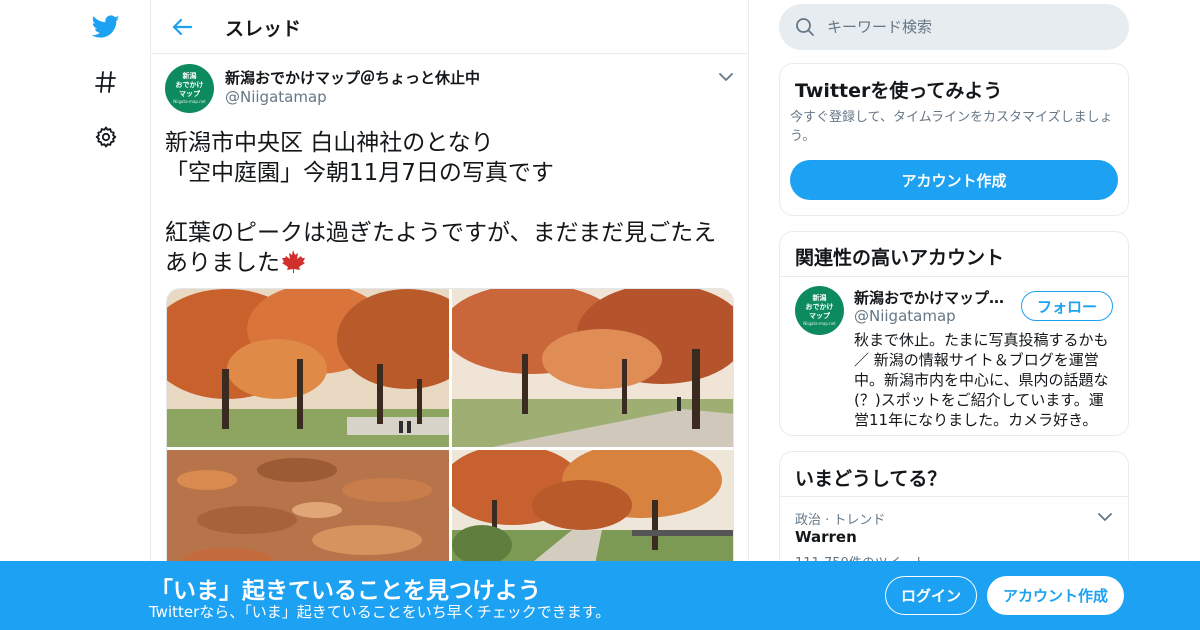 The image size is (1200, 630). What do you see at coordinates (931, 595) in the screenshot?
I see `login-button: ログイン` at bounding box center [931, 595].